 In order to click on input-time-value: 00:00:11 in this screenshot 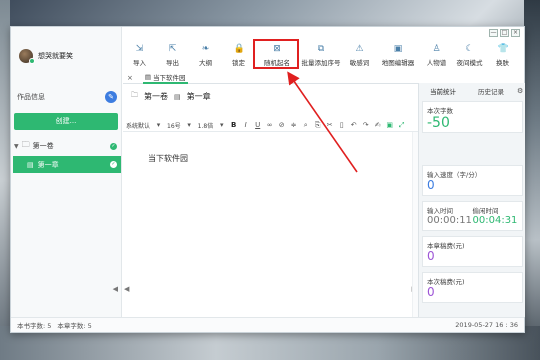, I will do `click(449, 220)`.